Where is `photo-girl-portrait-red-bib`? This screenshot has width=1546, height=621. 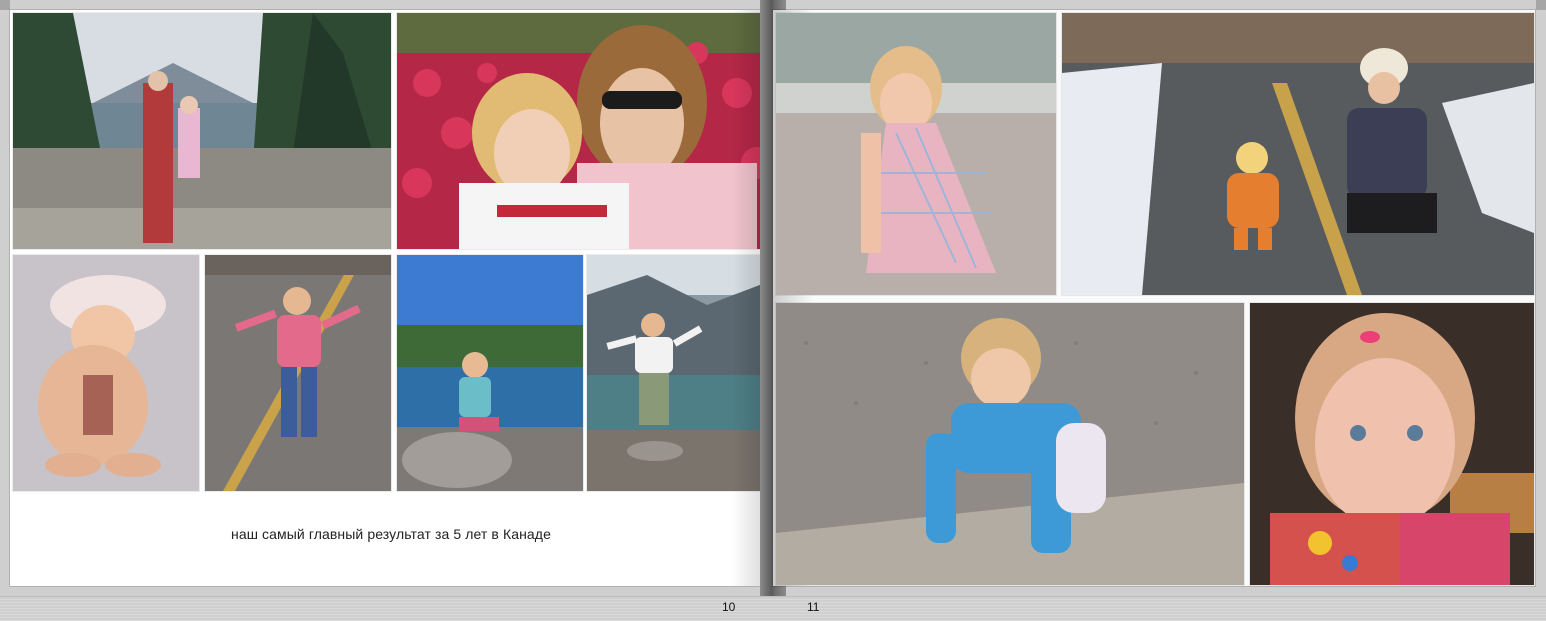 photo-girl-portrait-red-bib is located at coordinates (1392, 444).